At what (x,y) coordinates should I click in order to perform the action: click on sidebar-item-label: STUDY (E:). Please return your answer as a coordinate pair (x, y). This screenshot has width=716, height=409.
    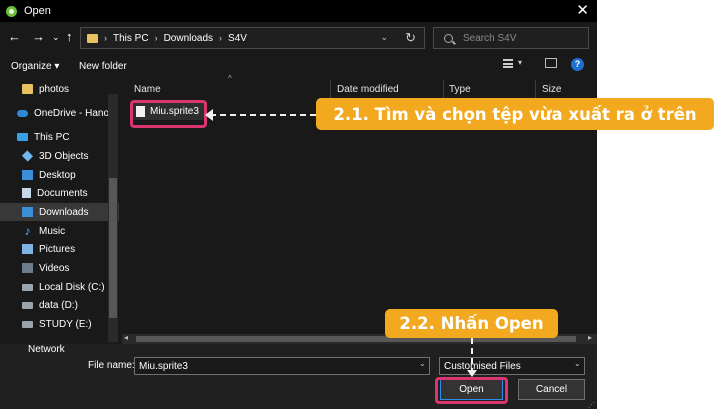
    Looking at the image, I should click on (65, 324).